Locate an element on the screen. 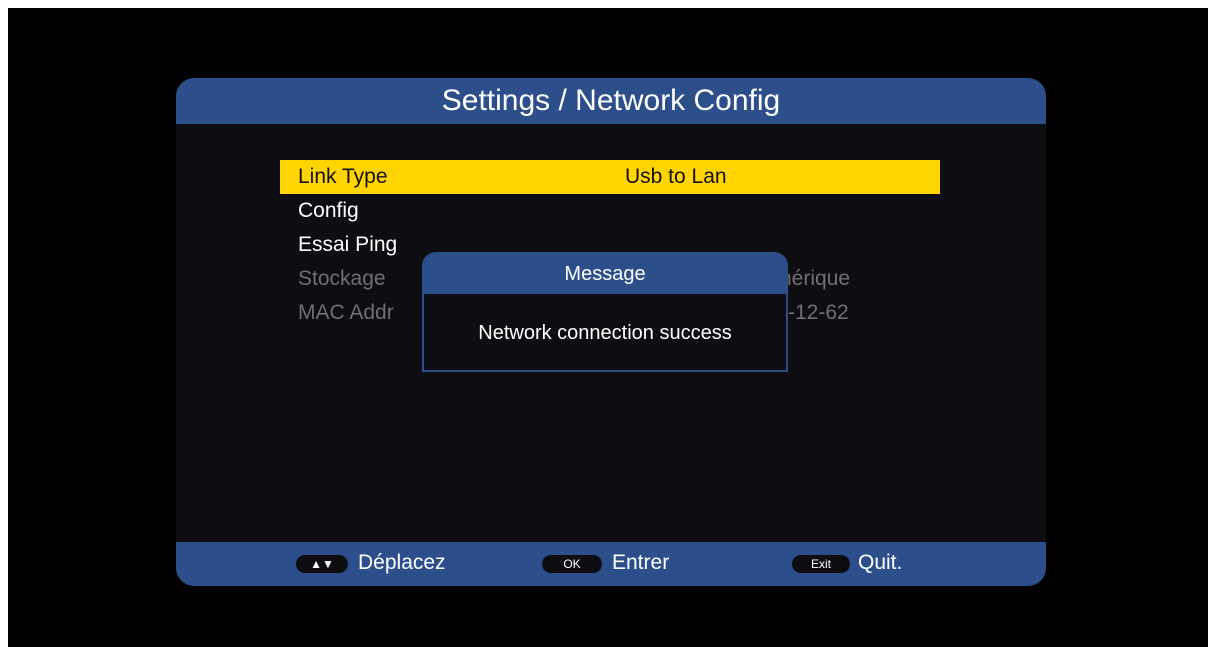  dialog-title: Message is located at coordinates (605, 274).